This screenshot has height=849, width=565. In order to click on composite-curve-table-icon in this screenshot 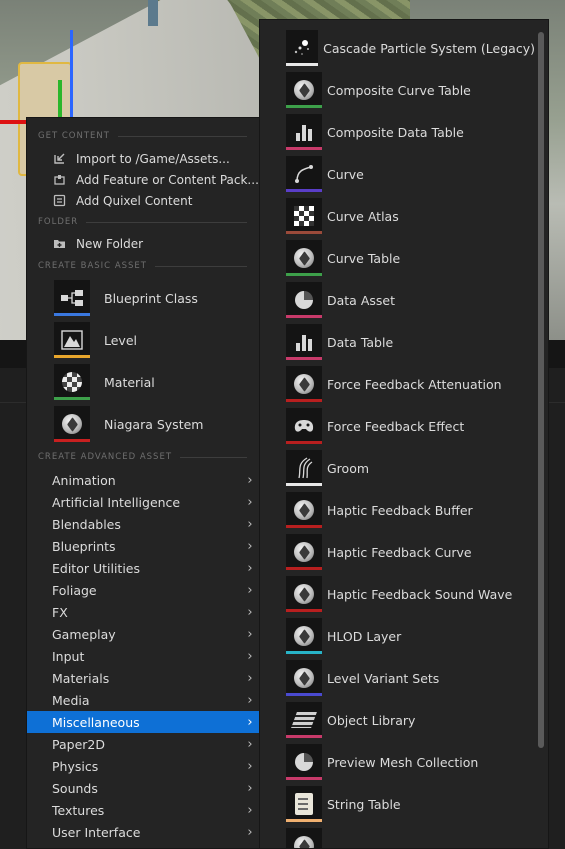, I will do `click(304, 90)`.